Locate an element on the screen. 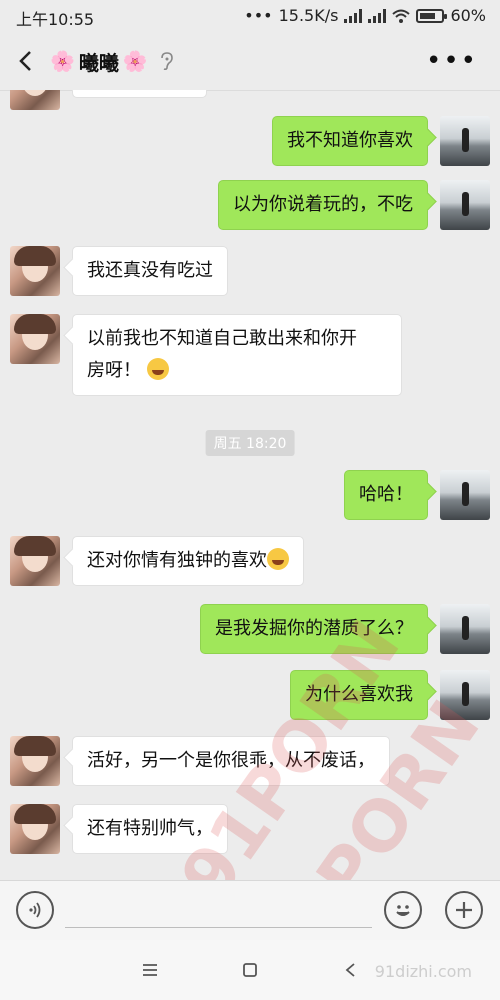 The width and height of the screenshot is (500, 1000). message-text: 以前我也不知道自己敢出来和你开 is located at coordinates (222, 338).